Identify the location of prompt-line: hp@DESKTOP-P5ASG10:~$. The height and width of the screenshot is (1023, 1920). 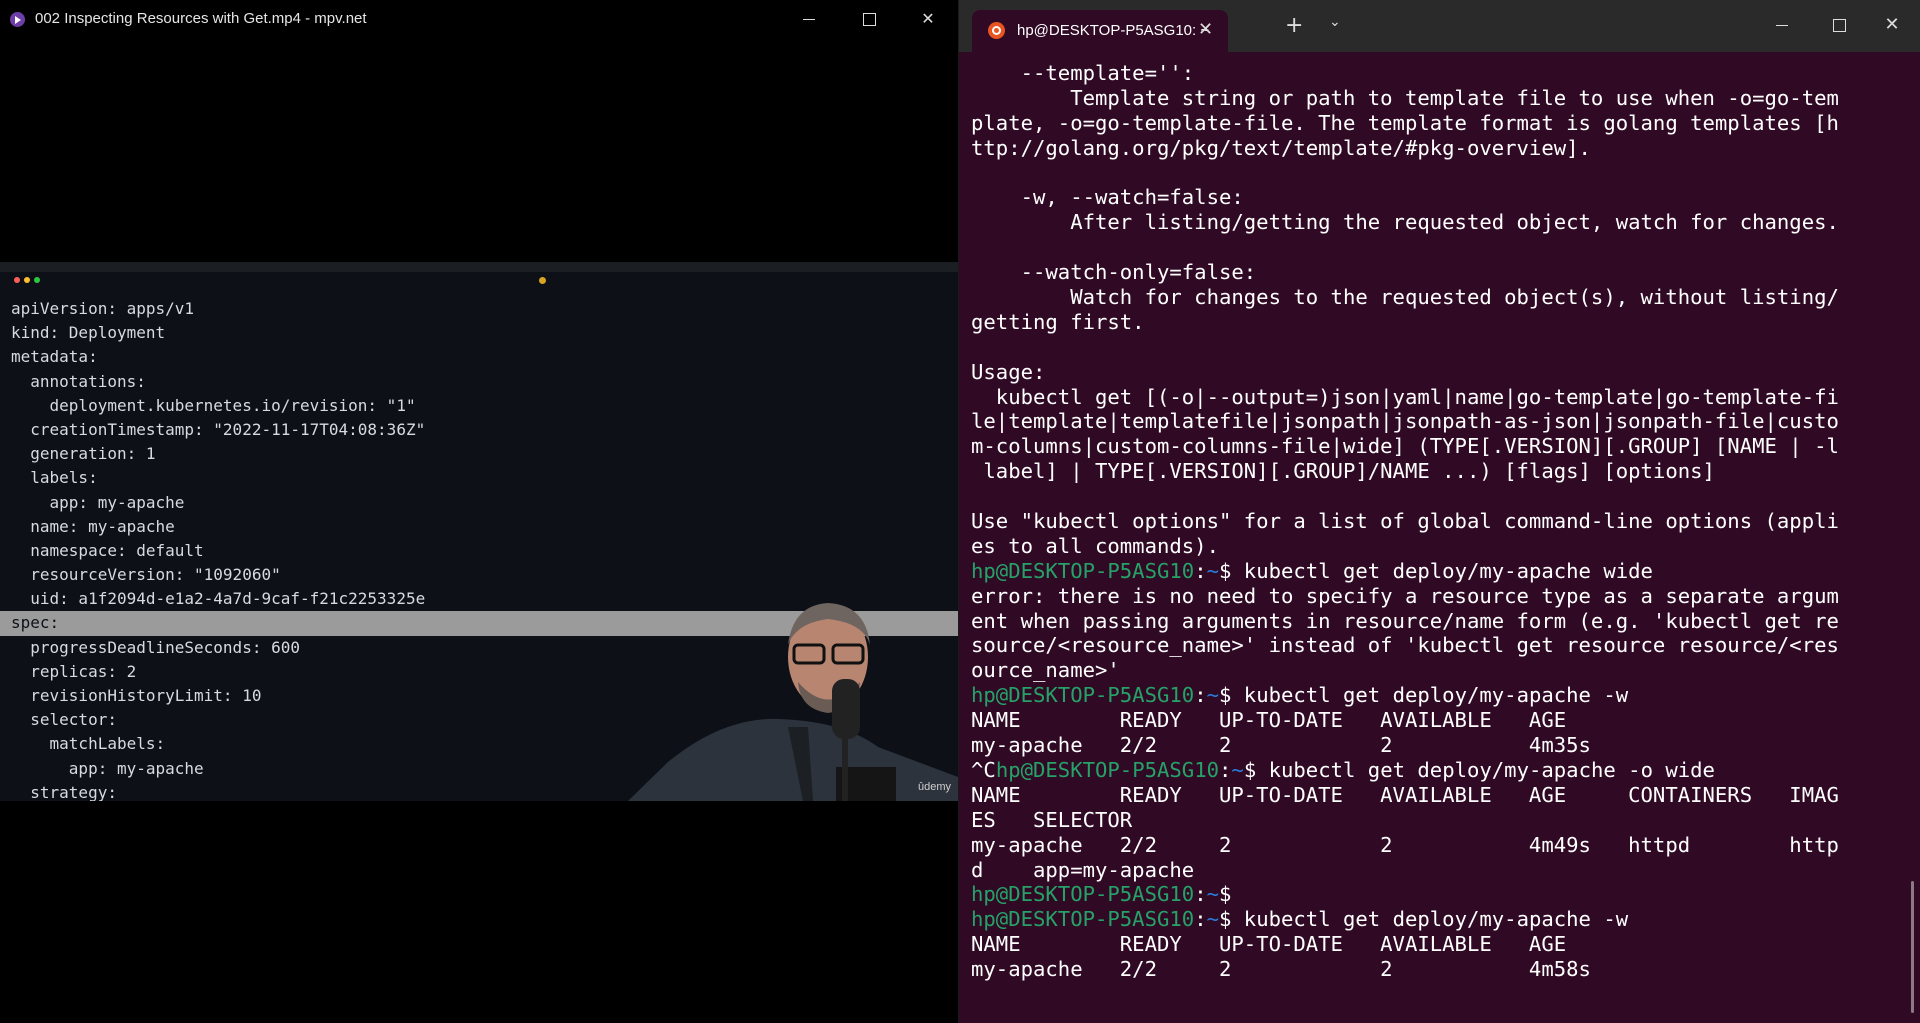
(1101, 894).